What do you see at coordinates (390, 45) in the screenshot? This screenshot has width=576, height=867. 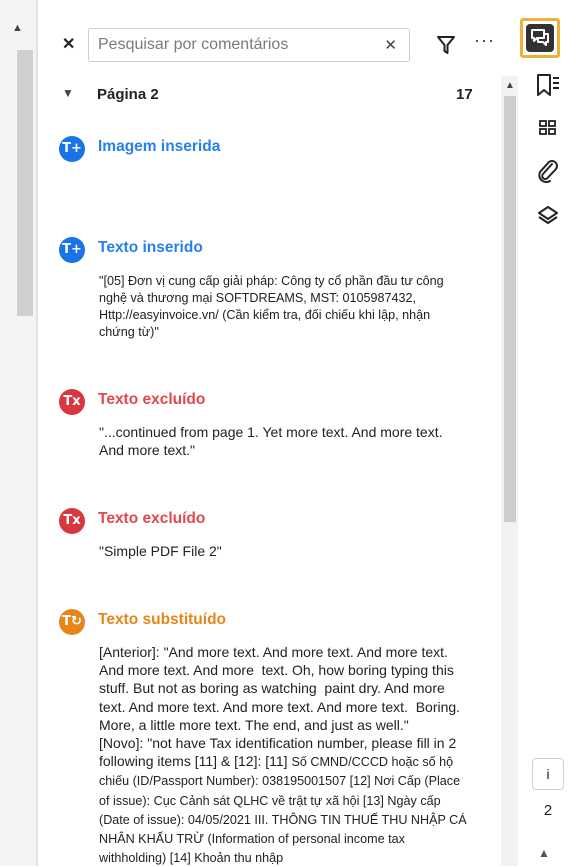 I see `clear-search-icon: ✕` at bounding box center [390, 45].